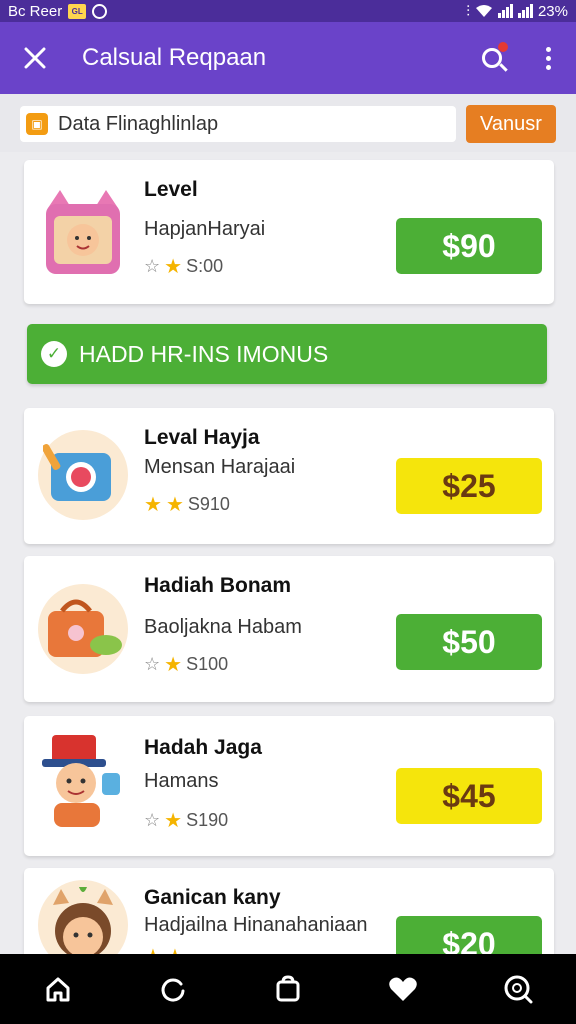 This screenshot has height=1024, width=576. Describe the element at coordinates (289, 232) in the screenshot. I see `reward-card: Level HapjanHaryai ☆ ★ S:00 $90` at that location.